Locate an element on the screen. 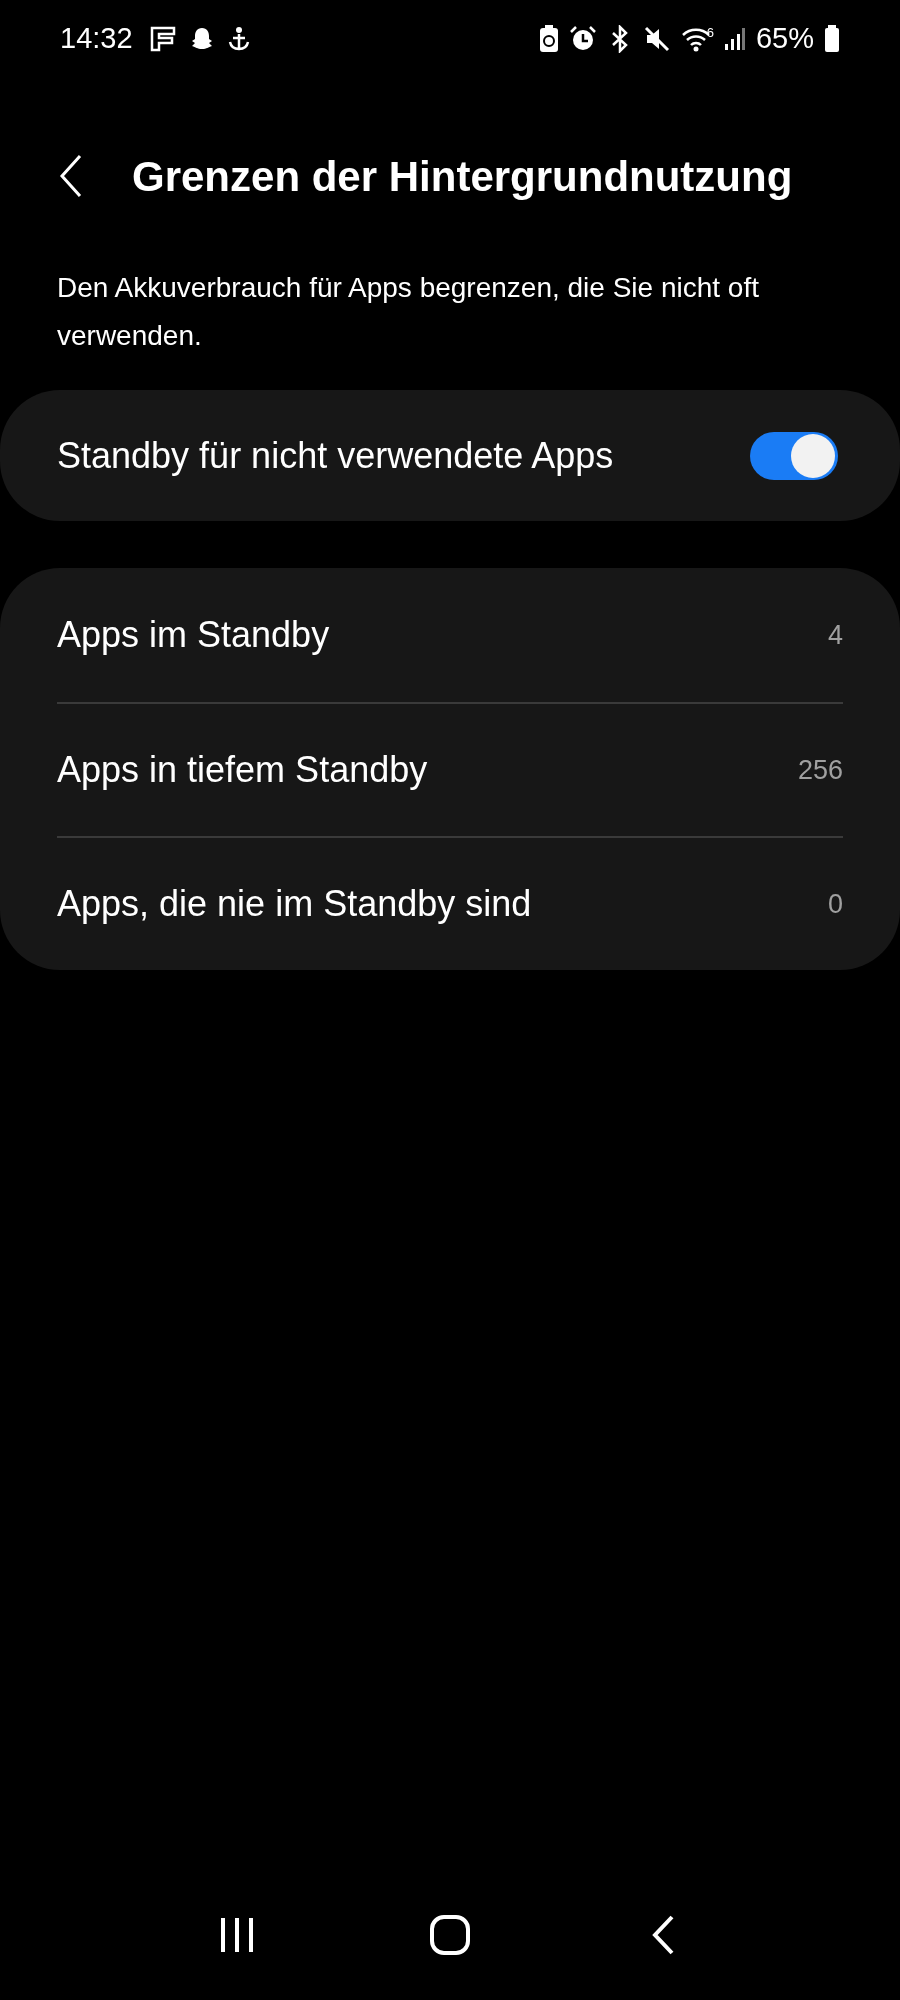 The image size is (900, 2000). item-count: 0 is located at coordinates (835, 904).